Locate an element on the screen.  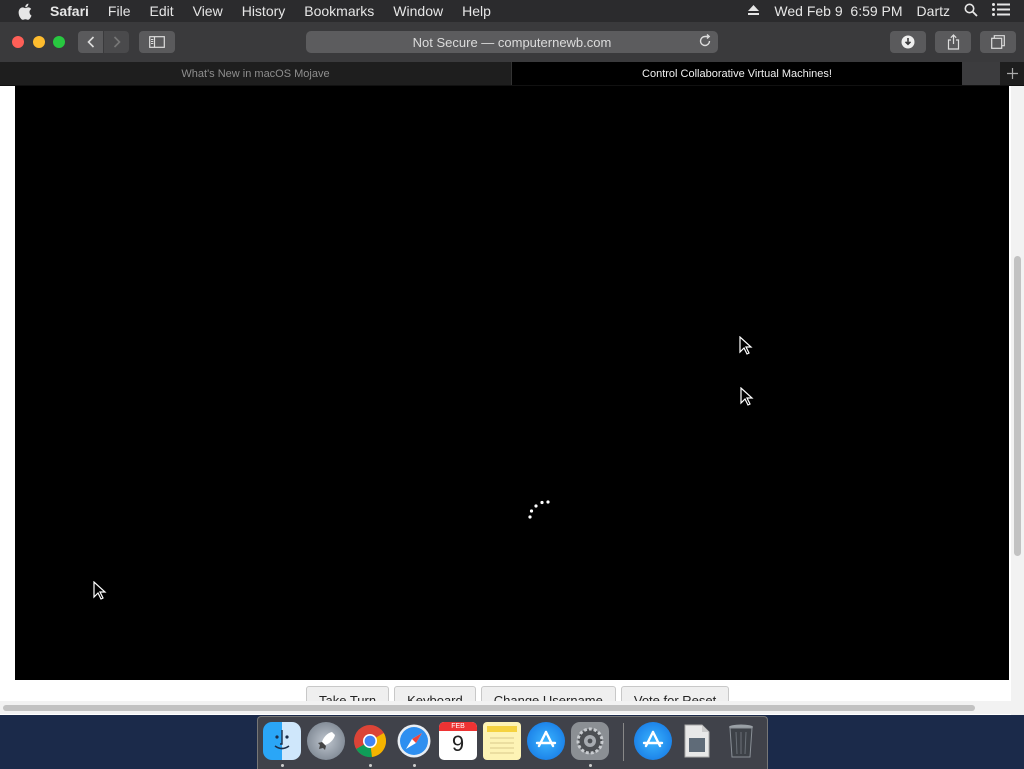
horizontal-scrollbar is located at coordinates (505, 707).